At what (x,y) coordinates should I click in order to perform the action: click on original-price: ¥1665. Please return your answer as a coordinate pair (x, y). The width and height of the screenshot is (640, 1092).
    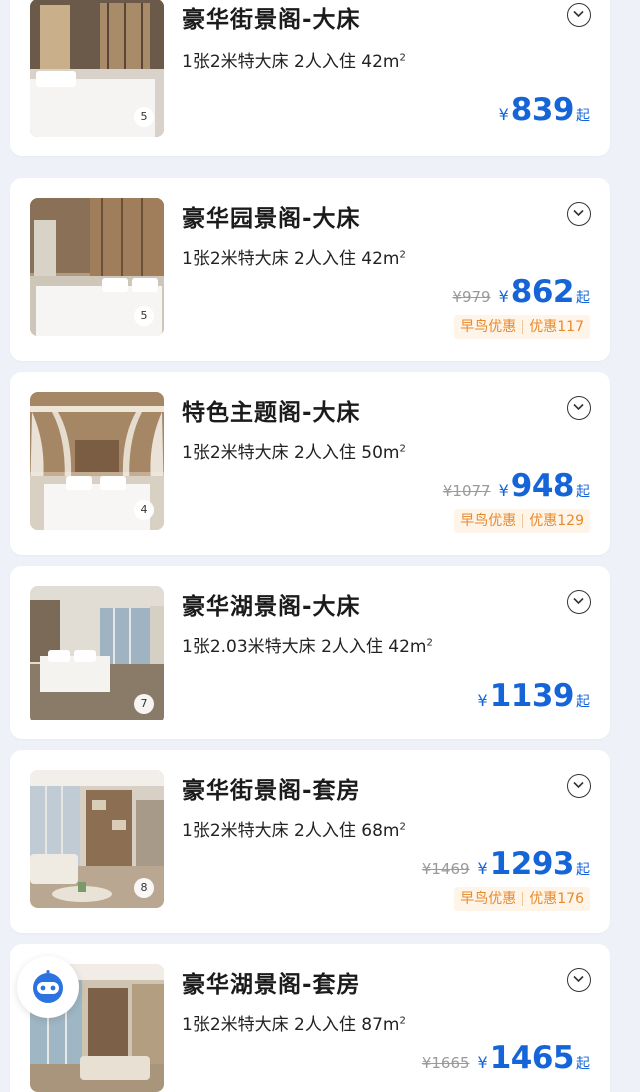
    Looking at the image, I should click on (445, 1063).